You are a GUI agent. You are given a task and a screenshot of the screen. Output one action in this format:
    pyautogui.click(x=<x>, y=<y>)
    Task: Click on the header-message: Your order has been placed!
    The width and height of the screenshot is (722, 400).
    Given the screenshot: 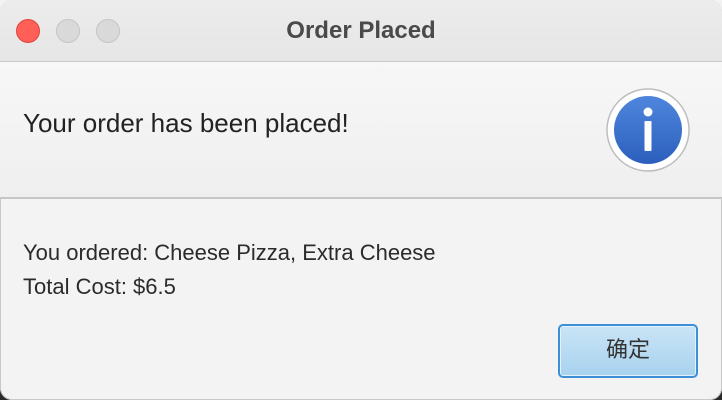 What is the action you would take?
    pyautogui.click(x=186, y=123)
    